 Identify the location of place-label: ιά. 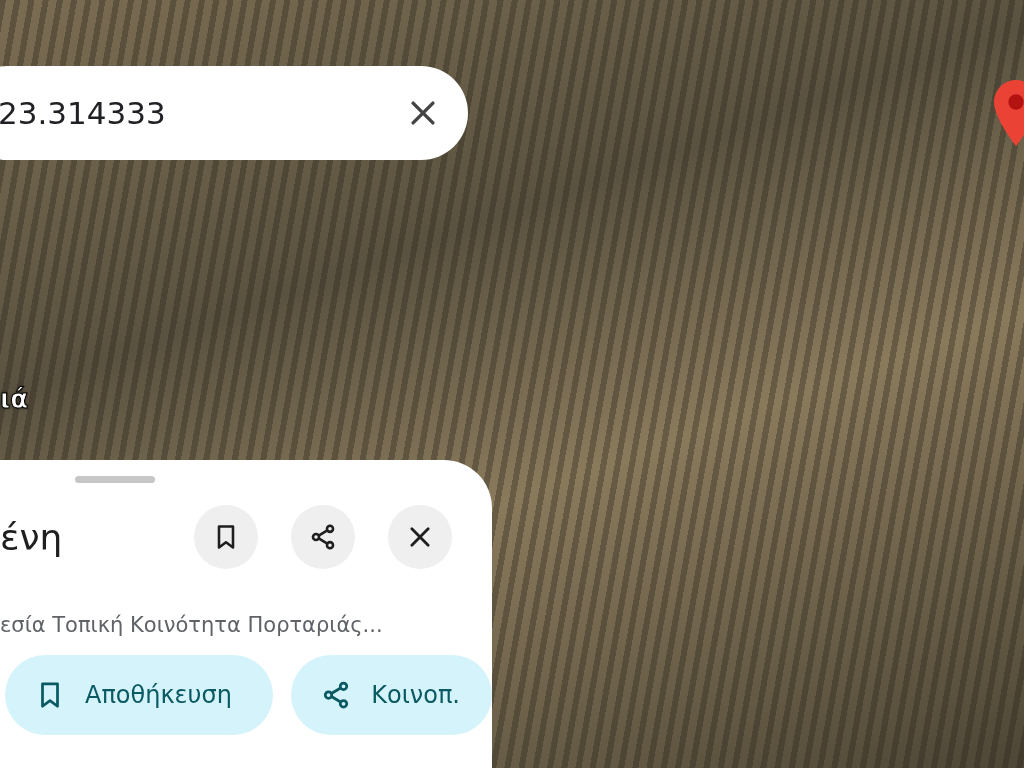
(14, 399).